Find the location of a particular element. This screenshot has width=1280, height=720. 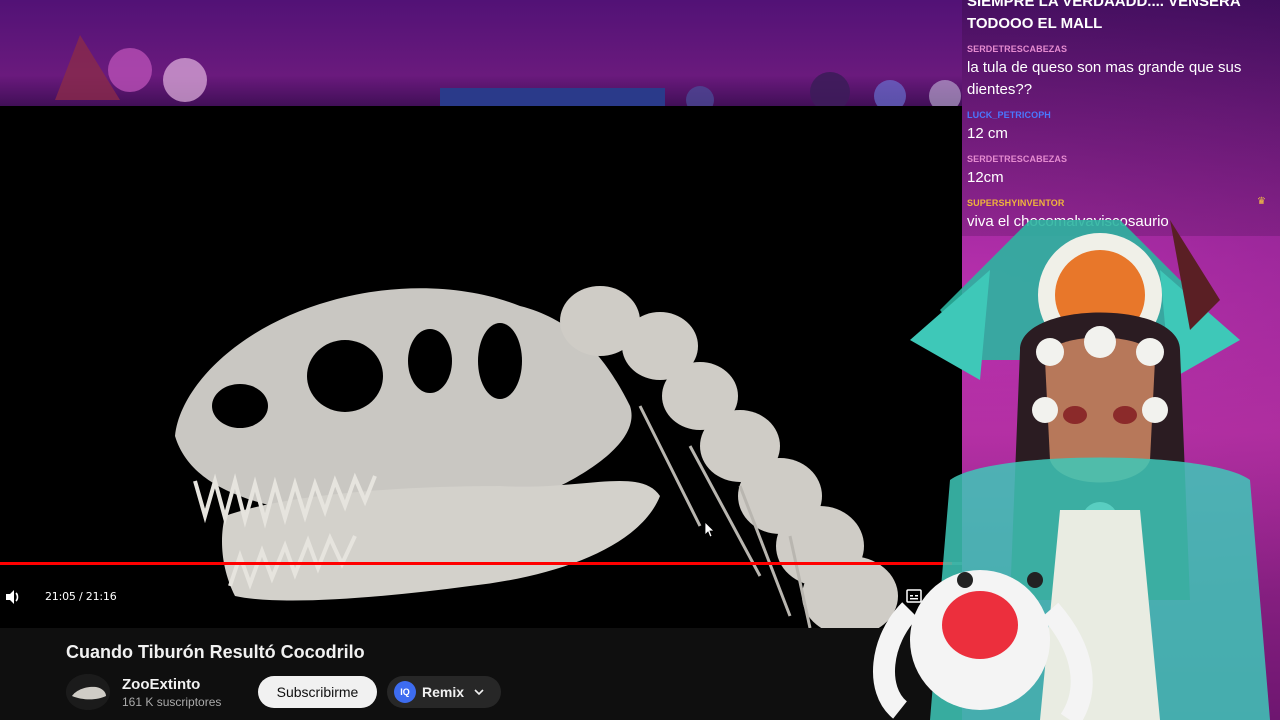

remix-icon: IQ is located at coordinates (405, 692).